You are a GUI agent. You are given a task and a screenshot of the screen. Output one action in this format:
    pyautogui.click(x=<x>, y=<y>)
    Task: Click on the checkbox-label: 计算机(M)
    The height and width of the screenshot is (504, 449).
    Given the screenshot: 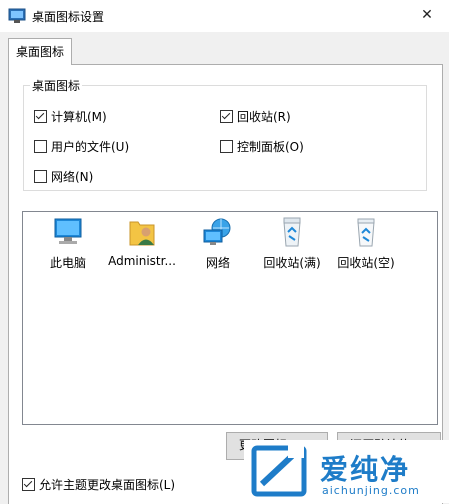 What is the action you would take?
    pyautogui.click(x=79, y=117)
    